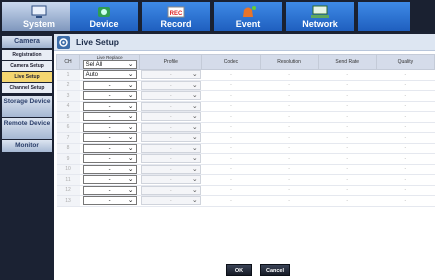  I want to click on network-icon, so click(320, 12).